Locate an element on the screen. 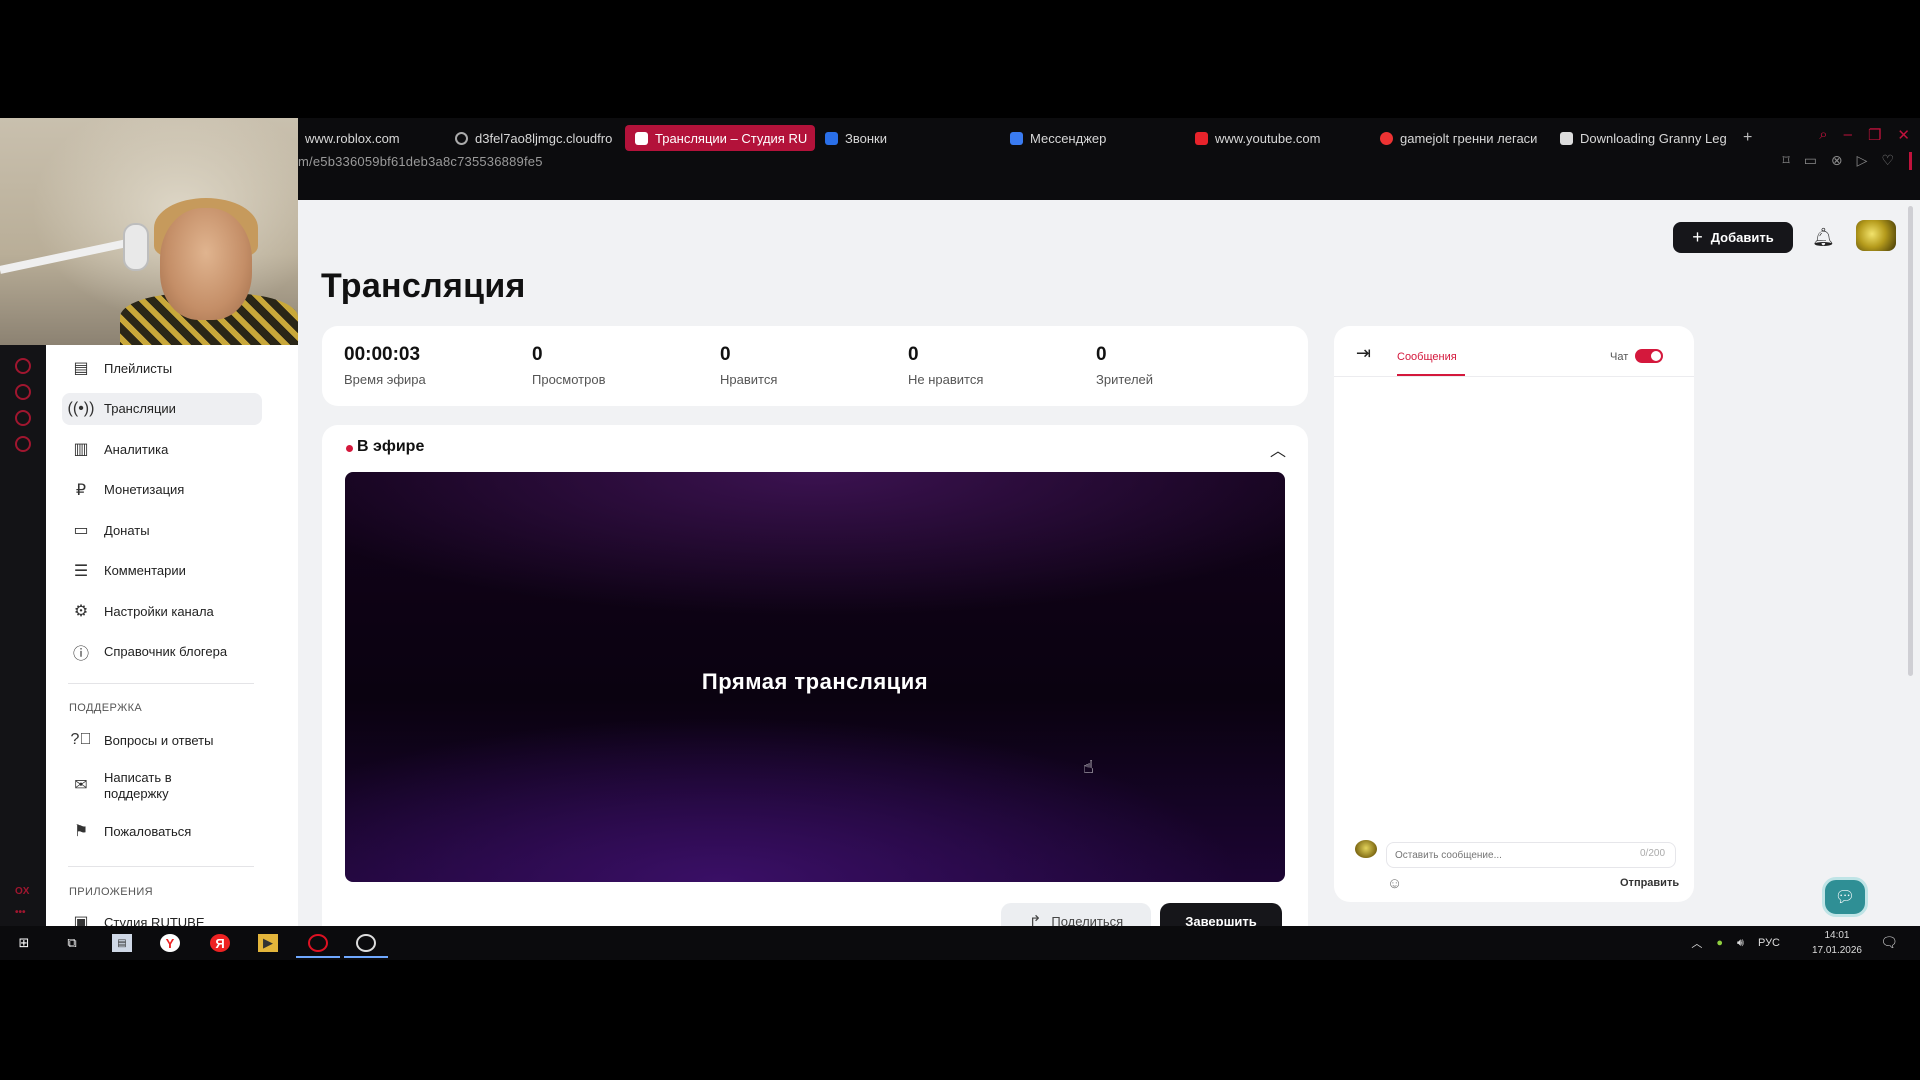  panel-record-icon is located at coordinates (23, 366).